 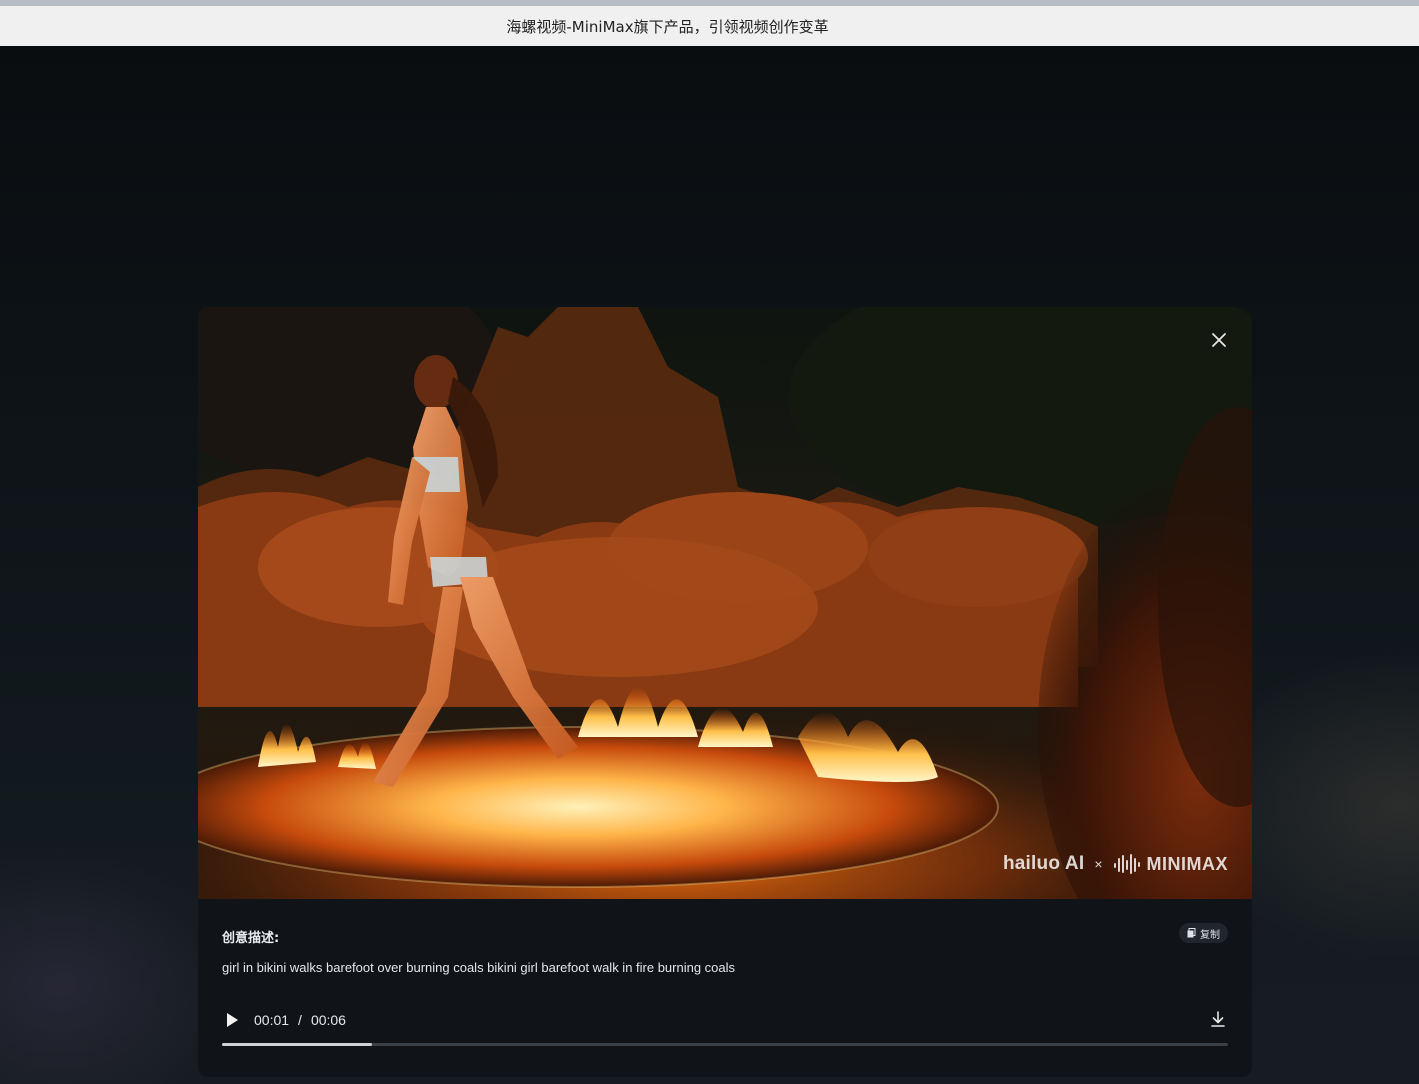 What do you see at coordinates (1210, 935) in the screenshot?
I see `copy-button-label: 复制` at bounding box center [1210, 935].